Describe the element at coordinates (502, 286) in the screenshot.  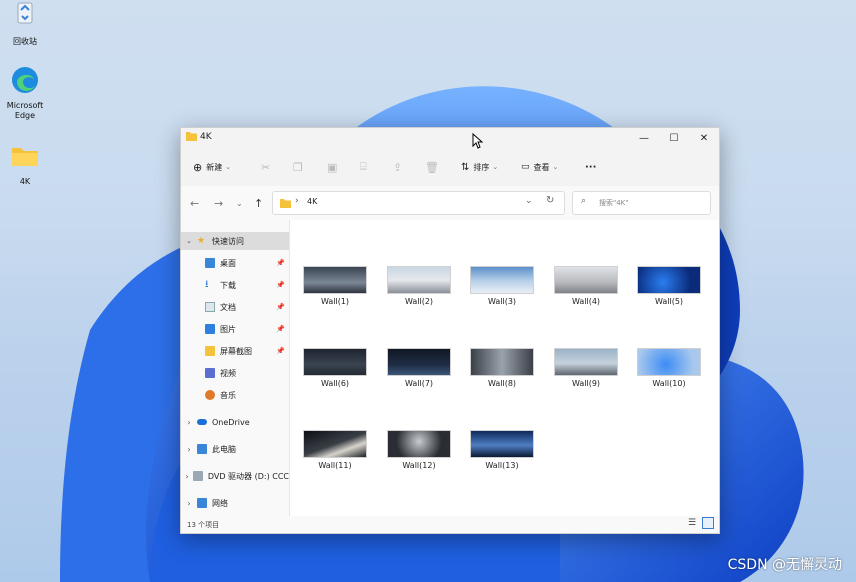
I see `file-item: Wall(3)` at that location.